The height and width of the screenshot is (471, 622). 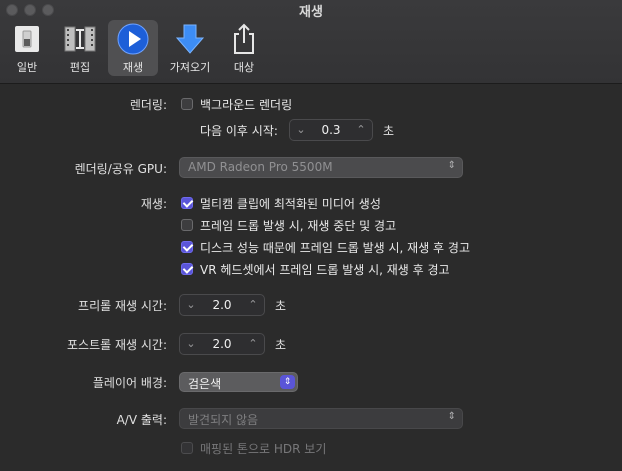 I want to click on disk-drop-warn-label: 디스크 성능 때문에 프레임 드롭 발생 시, 재생 후 경고, so click(x=335, y=248).